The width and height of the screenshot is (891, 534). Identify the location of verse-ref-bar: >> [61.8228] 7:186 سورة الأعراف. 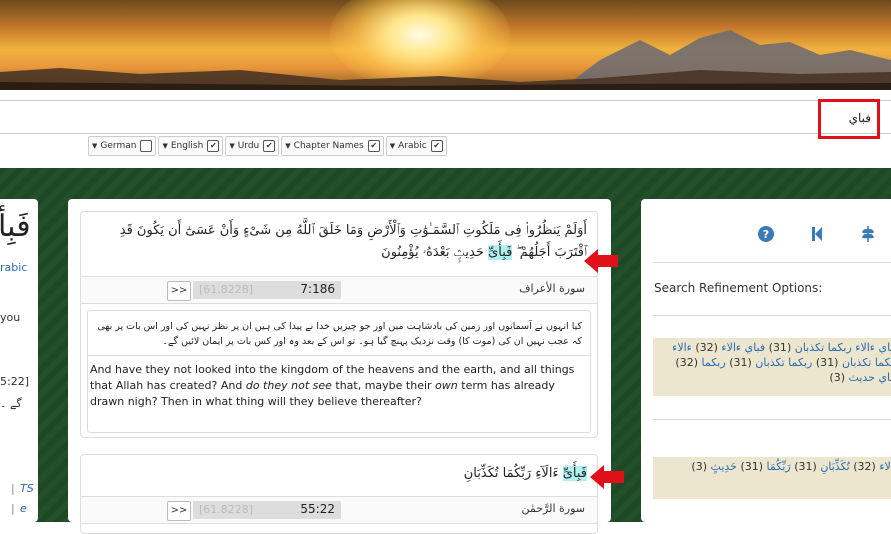
(339, 290).